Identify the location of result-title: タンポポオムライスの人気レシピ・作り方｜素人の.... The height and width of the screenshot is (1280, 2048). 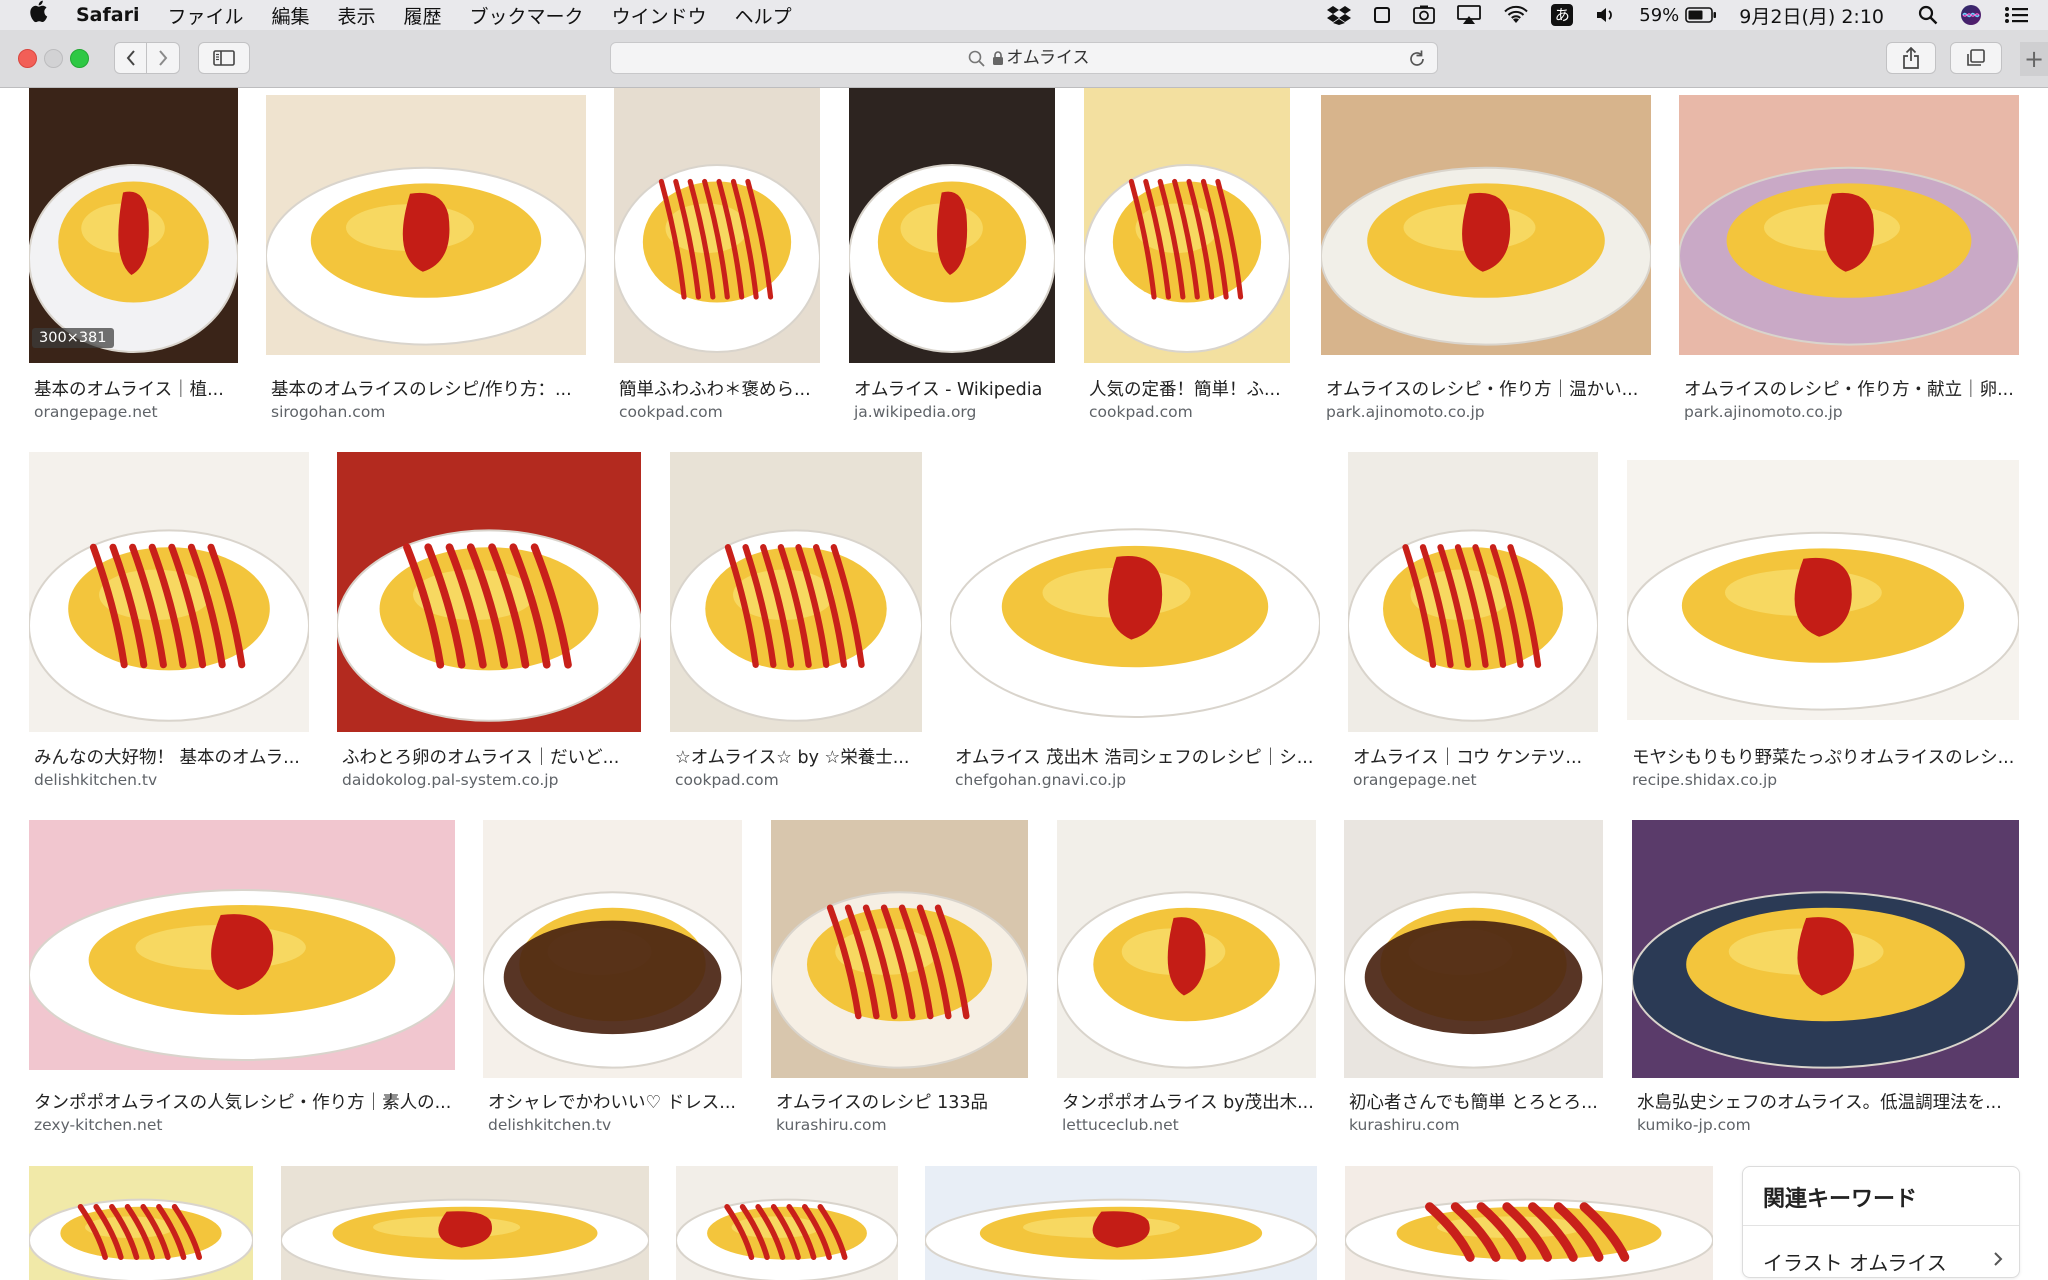
(244, 1101).